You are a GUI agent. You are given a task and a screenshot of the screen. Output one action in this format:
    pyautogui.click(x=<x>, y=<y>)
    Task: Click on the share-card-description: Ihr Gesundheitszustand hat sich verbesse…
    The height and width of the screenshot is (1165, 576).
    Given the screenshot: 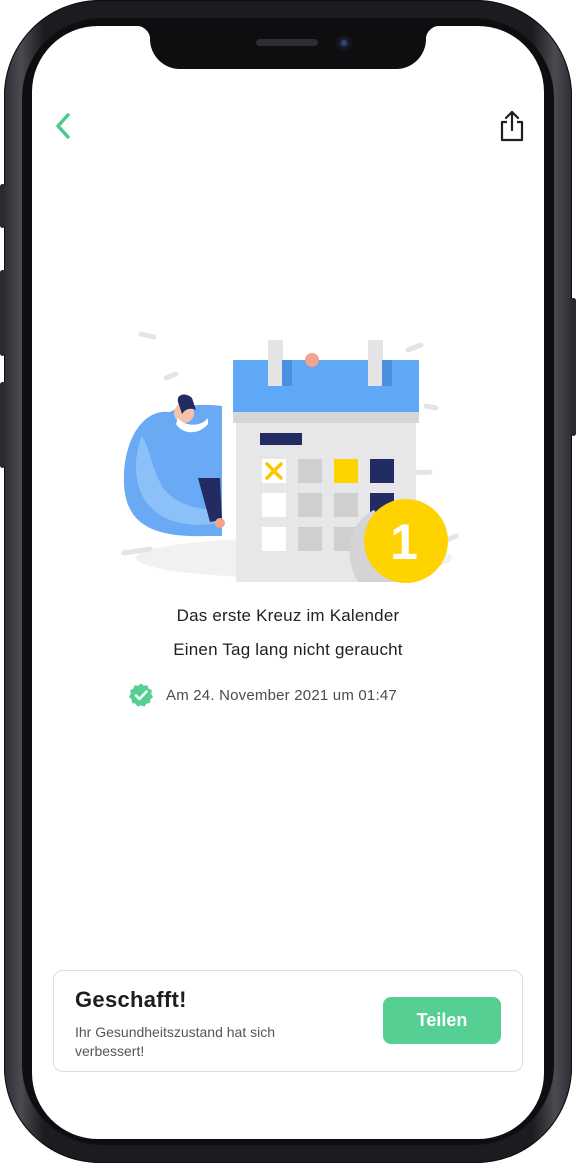 What is the action you would take?
    pyautogui.click(x=175, y=1041)
    